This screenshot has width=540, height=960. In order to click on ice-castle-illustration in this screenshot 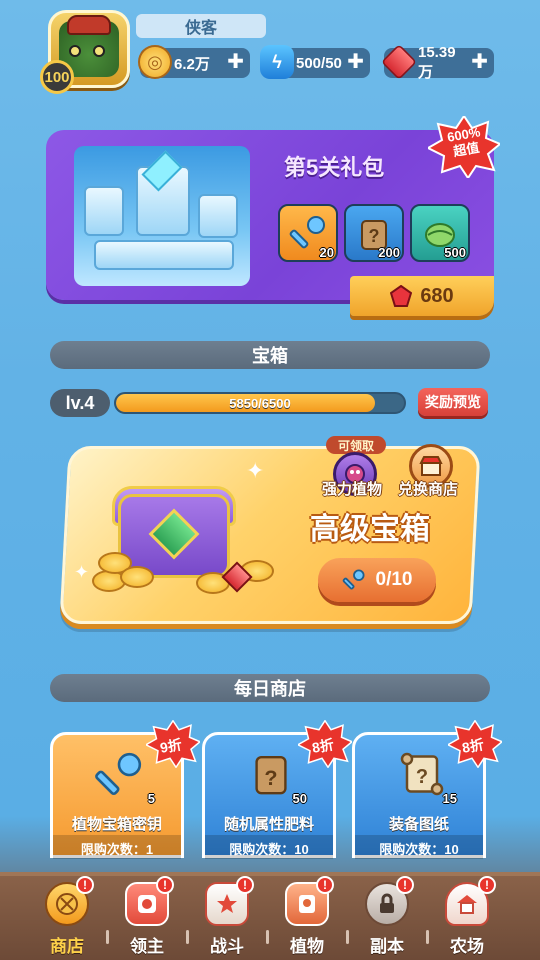, I will do `click(162, 216)`.